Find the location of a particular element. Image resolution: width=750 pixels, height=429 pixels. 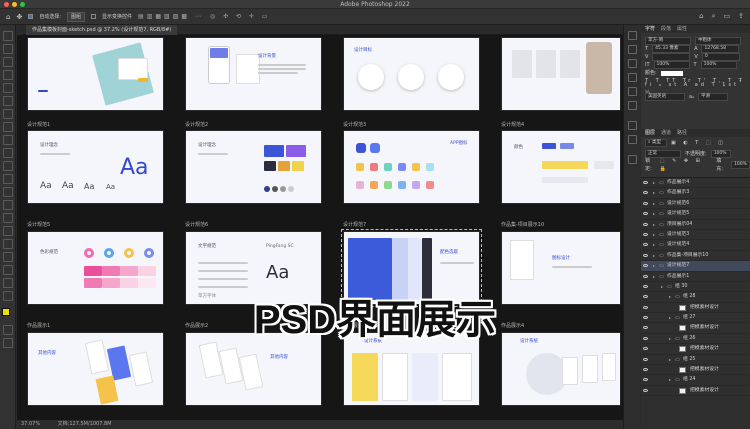

layer-row: ▸ ▭ 项目展示04 is located at coordinates (695, 225).